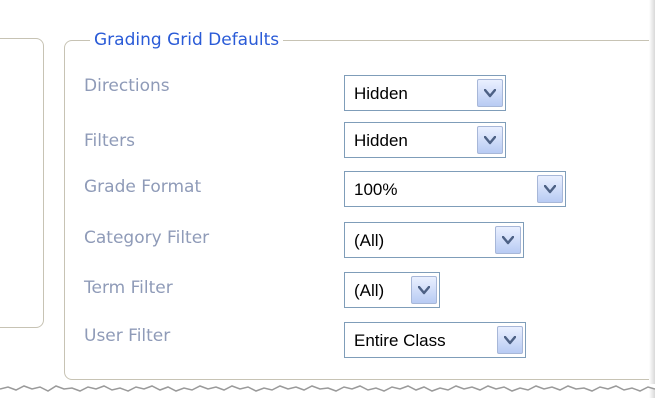 Image resolution: width=655 pixels, height=398 pixels. What do you see at coordinates (434, 240) in the screenshot?
I see `category-filter-select: (All)` at bounding box center [434, 240].